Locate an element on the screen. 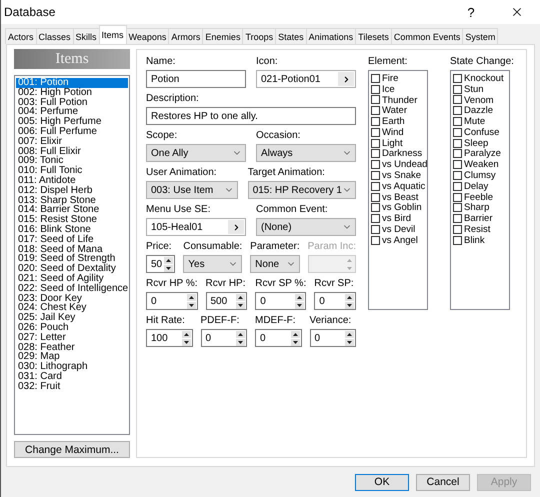 The image size is (540, 497). list-item: 014: Barrier Stone is located at coordinates (72, 210).